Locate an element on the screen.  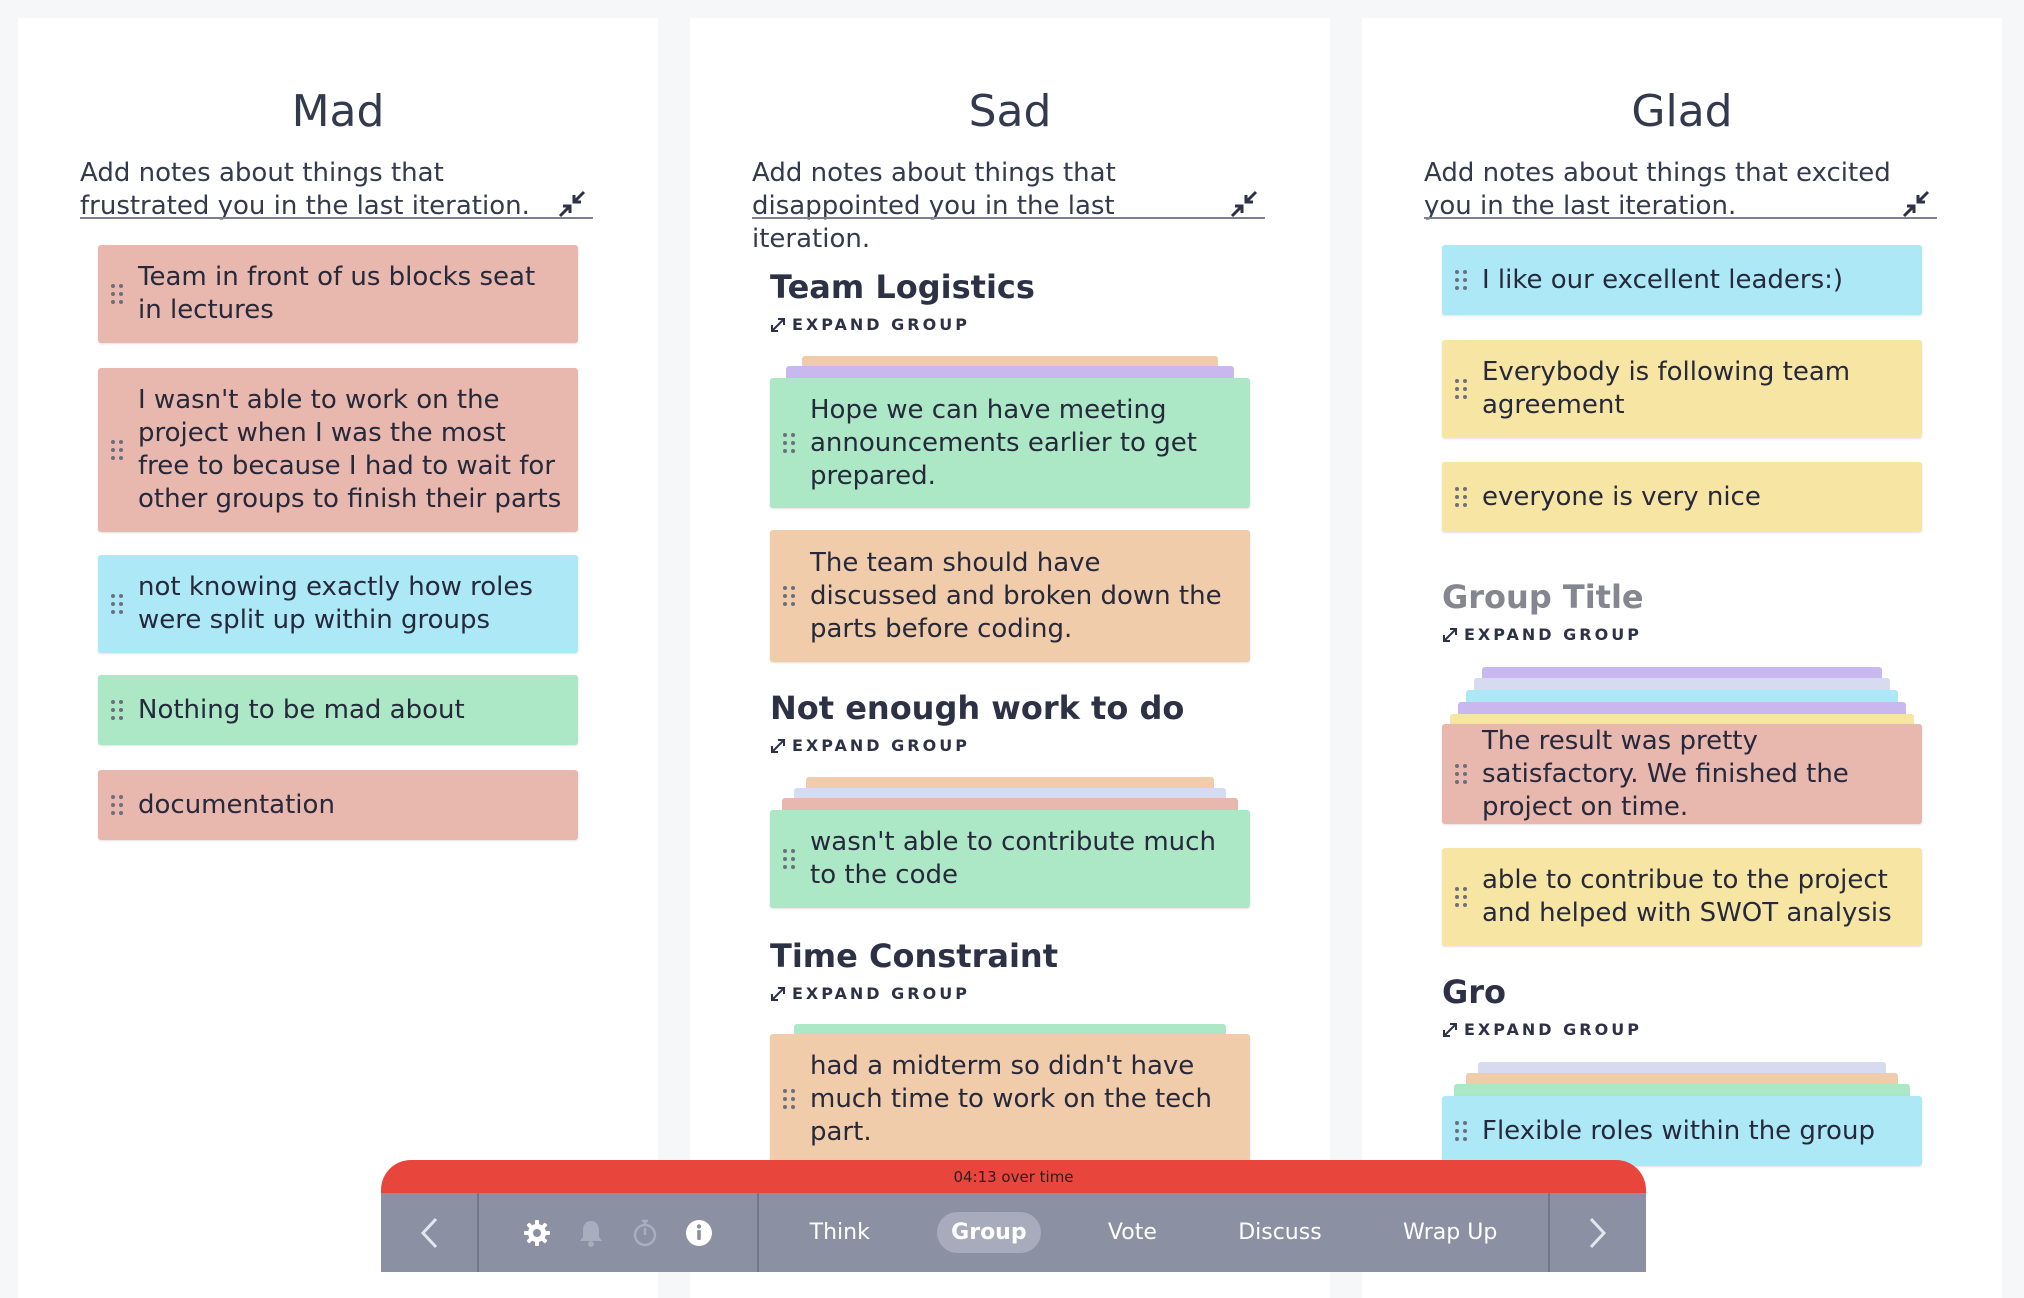
group-title: Time Constraint is located at coordinates (914, 956).